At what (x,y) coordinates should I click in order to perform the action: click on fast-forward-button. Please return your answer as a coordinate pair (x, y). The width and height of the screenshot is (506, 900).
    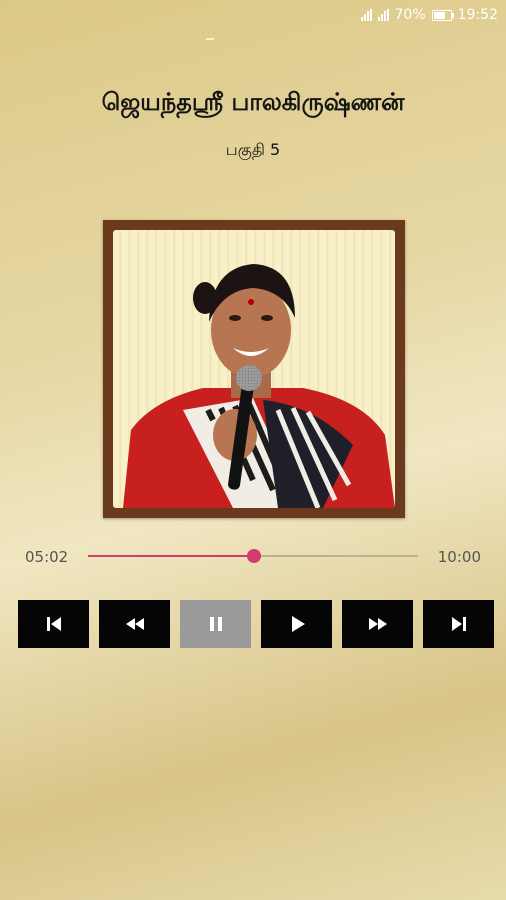
    Looking at the image, I should click on (377, 624).